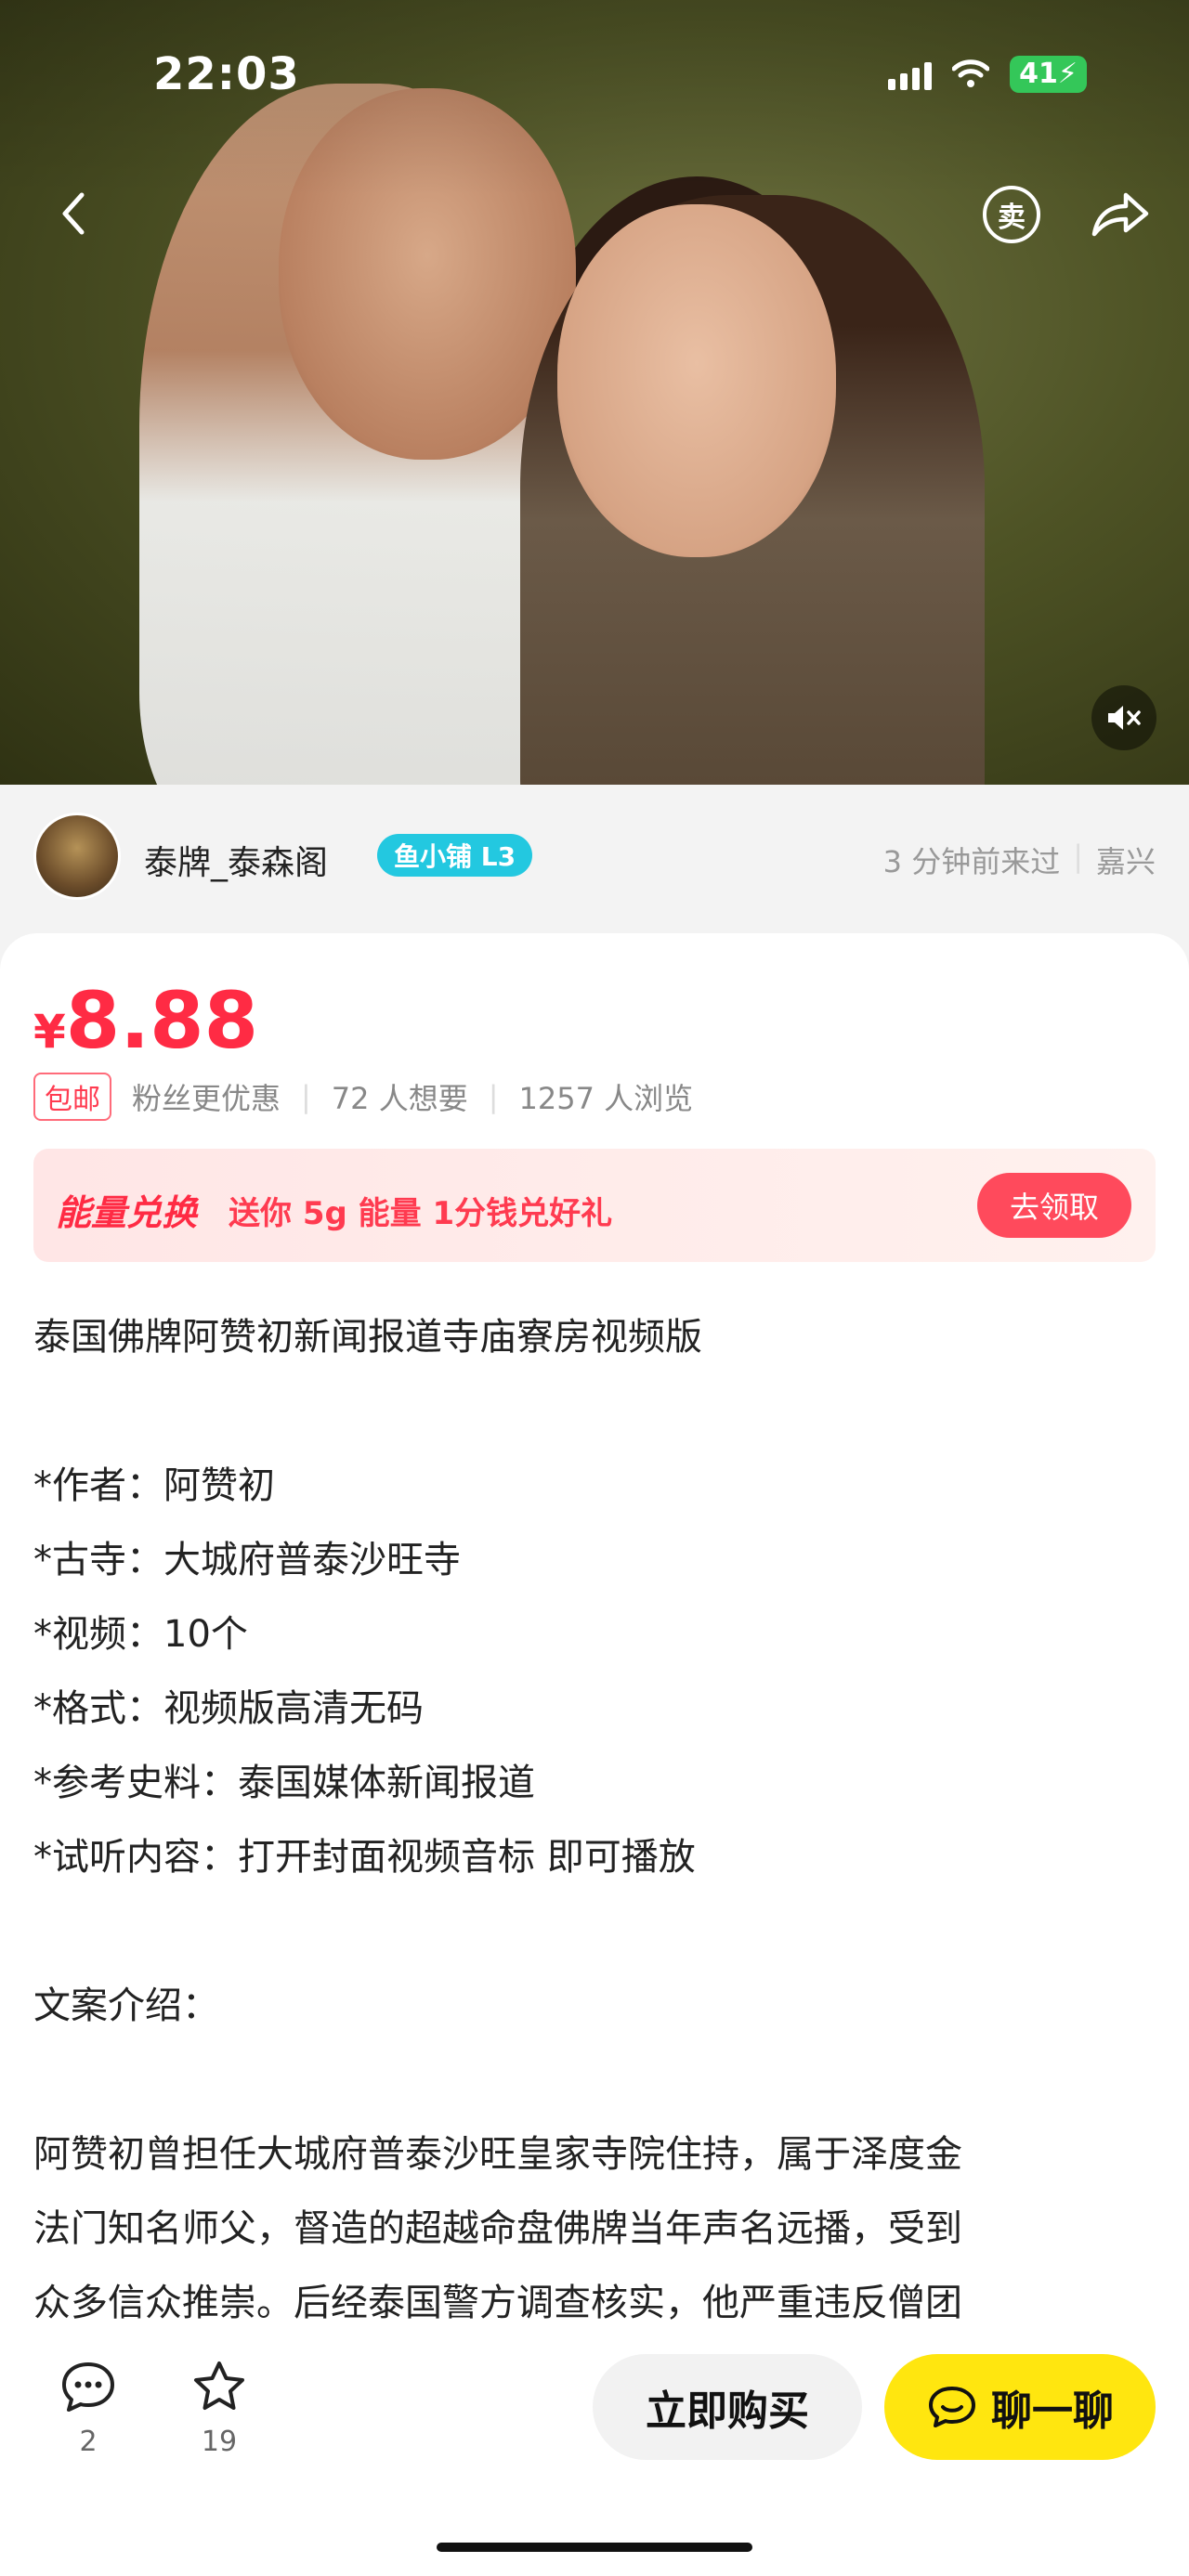 This screenshot has width=1189, height=2576. What do you see at coordinates (127, 1212) in the screenshot?
I see `energy-title: 能量兑换` at bounding box center [127, 1212].